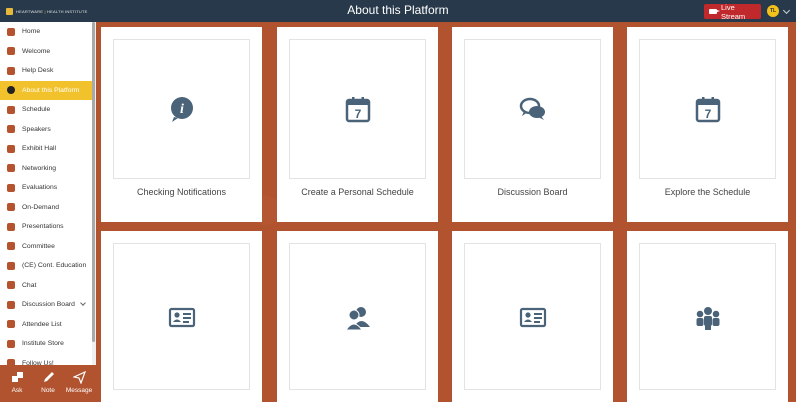  I want to click on message-button: Message, so click(79, 383).